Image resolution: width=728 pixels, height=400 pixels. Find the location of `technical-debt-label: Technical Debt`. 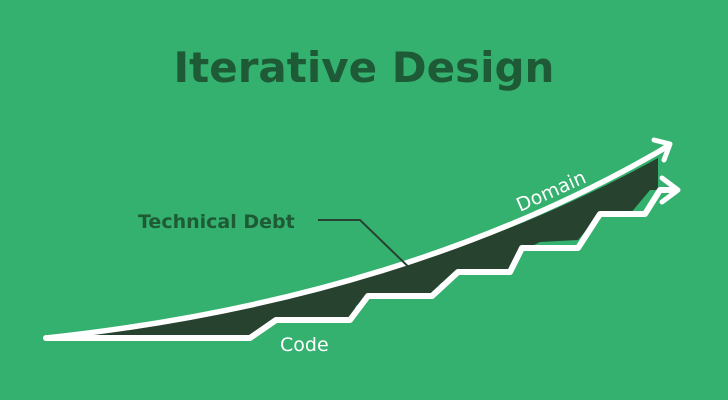

technical-debt-label: Technical Debt is located at coordinates (216, 222).